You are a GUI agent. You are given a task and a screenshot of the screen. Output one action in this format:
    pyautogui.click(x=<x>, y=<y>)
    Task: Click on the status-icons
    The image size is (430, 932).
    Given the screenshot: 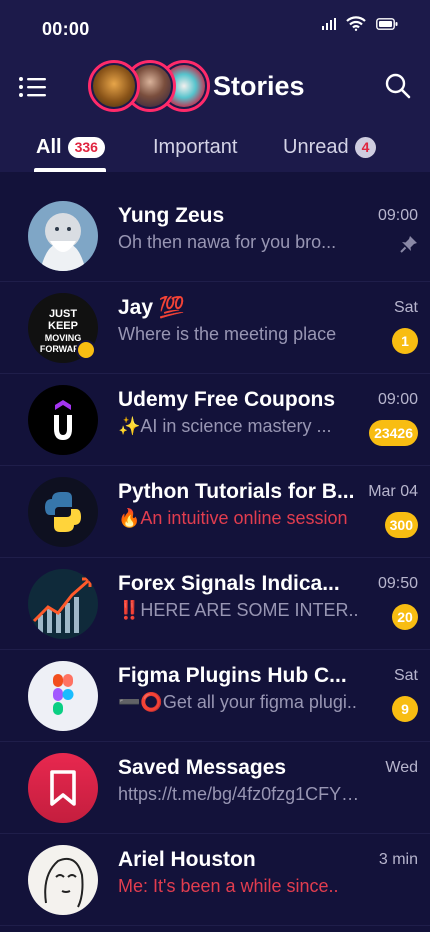 What is the action you would take?
    pyautogui.click(x=360, y=23)
    